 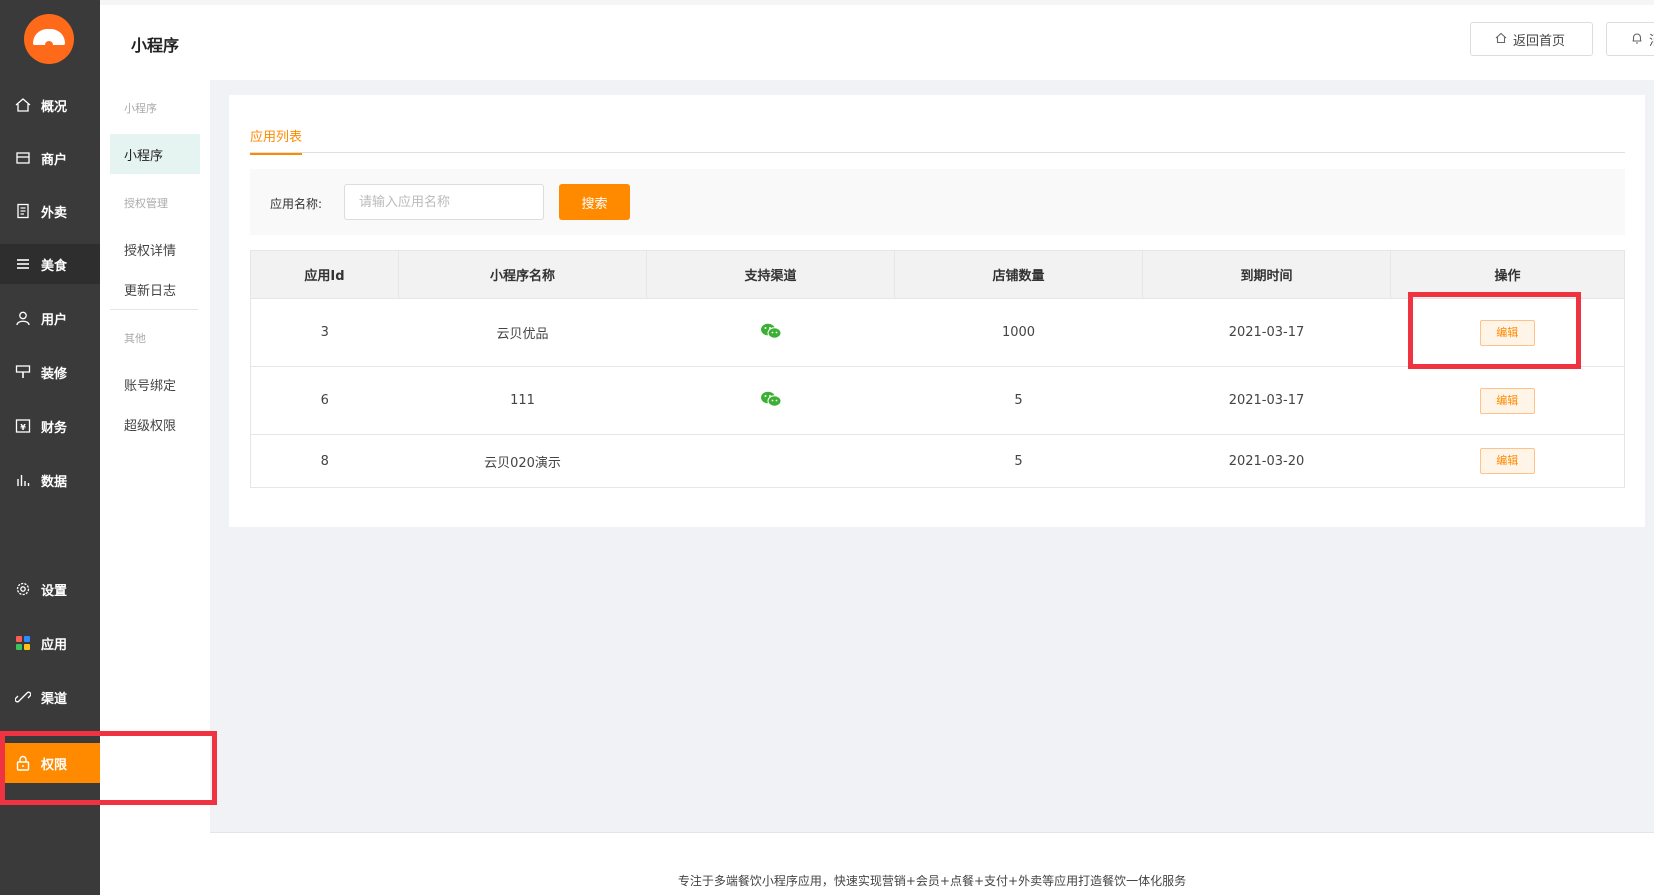 I want to click on nav-label: 财务, so click(x=54, y=428).